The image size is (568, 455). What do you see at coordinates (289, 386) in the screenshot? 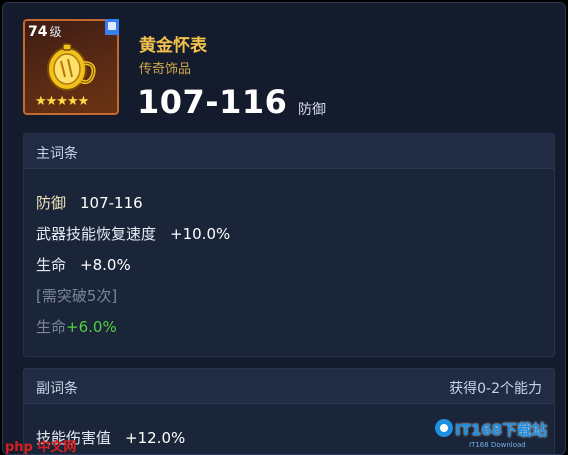
I see `sub-affix-header: 副词条 获得0-2个能力` at bounding box center [289, 386].